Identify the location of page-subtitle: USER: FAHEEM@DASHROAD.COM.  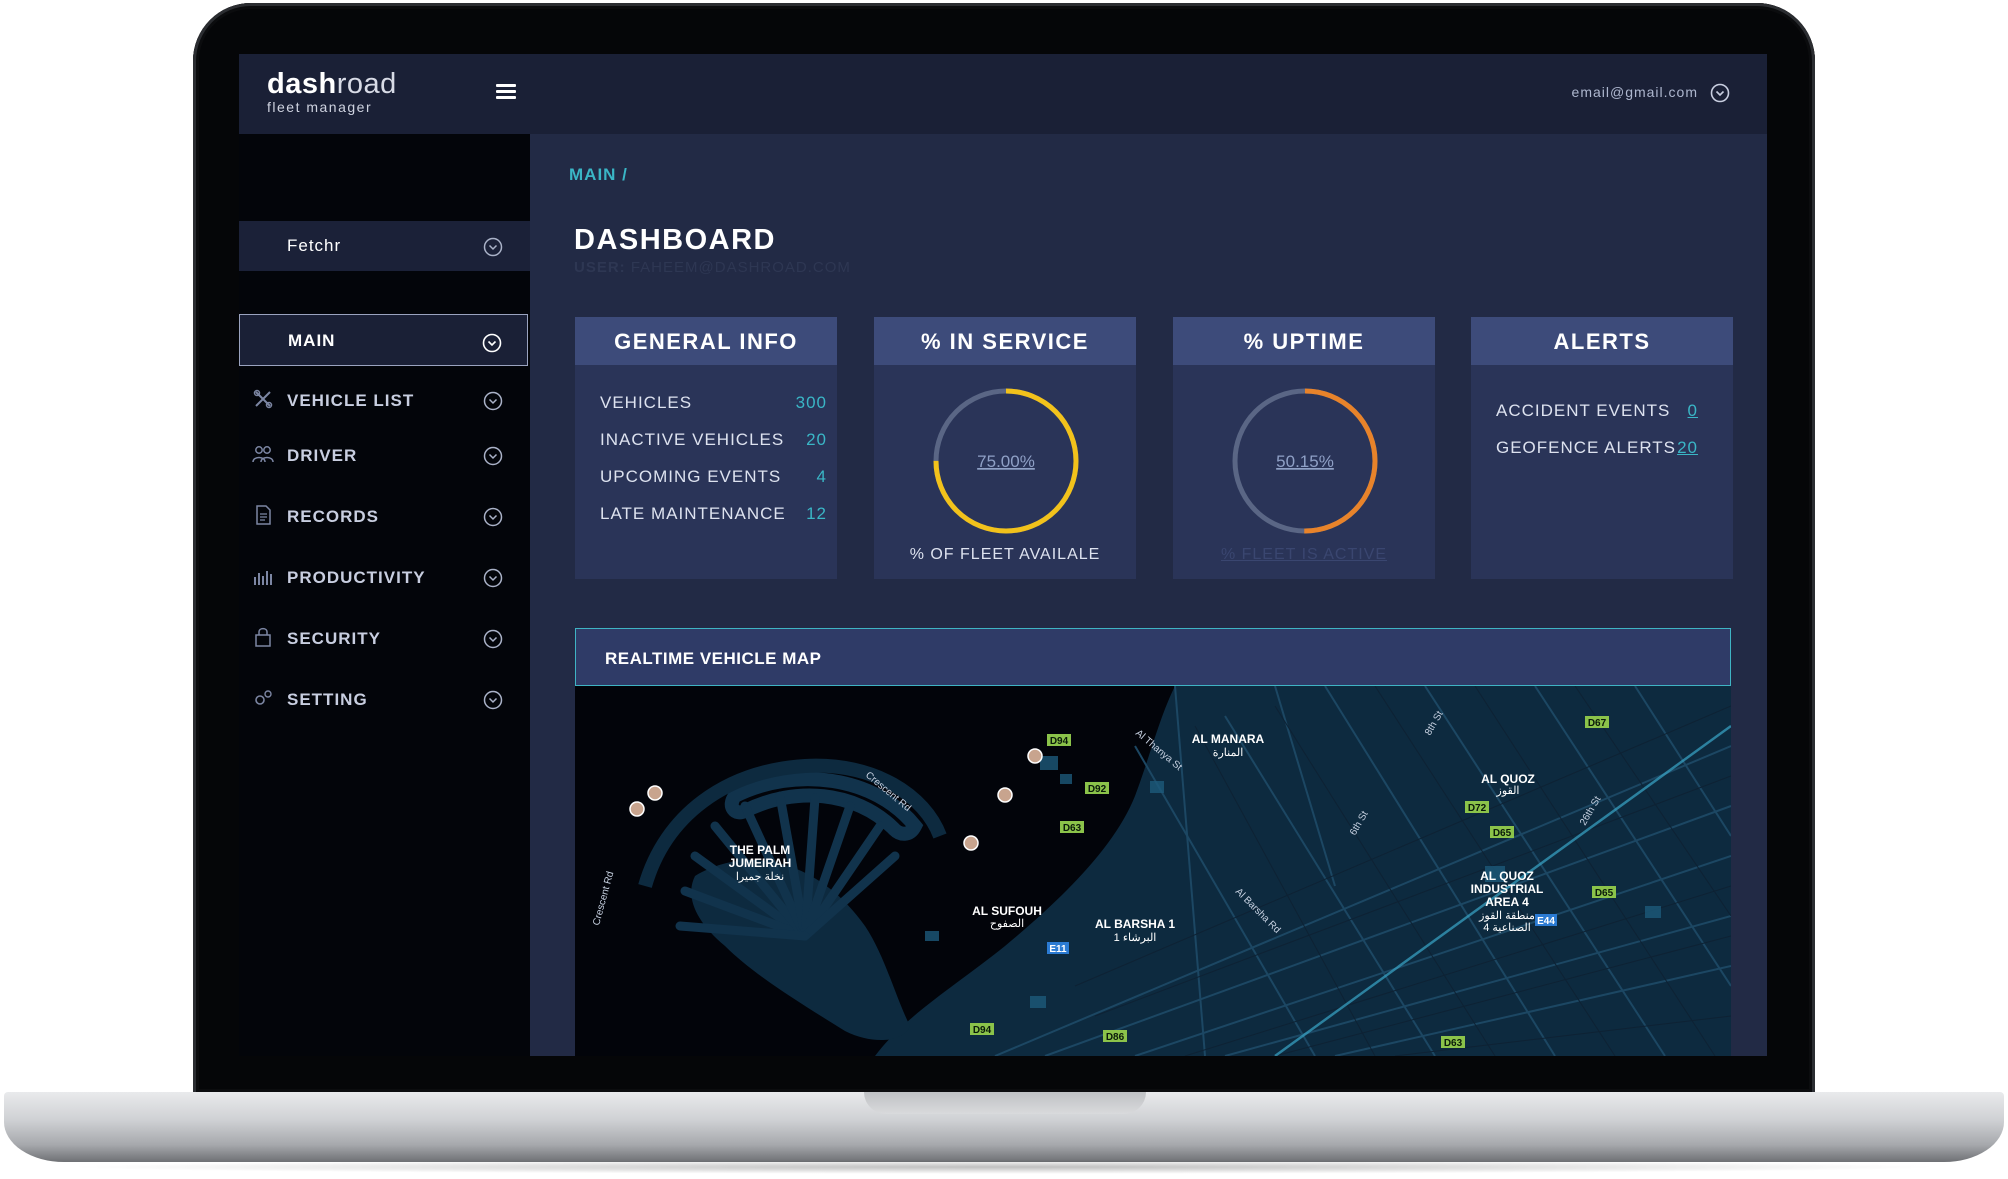
(712, 267).